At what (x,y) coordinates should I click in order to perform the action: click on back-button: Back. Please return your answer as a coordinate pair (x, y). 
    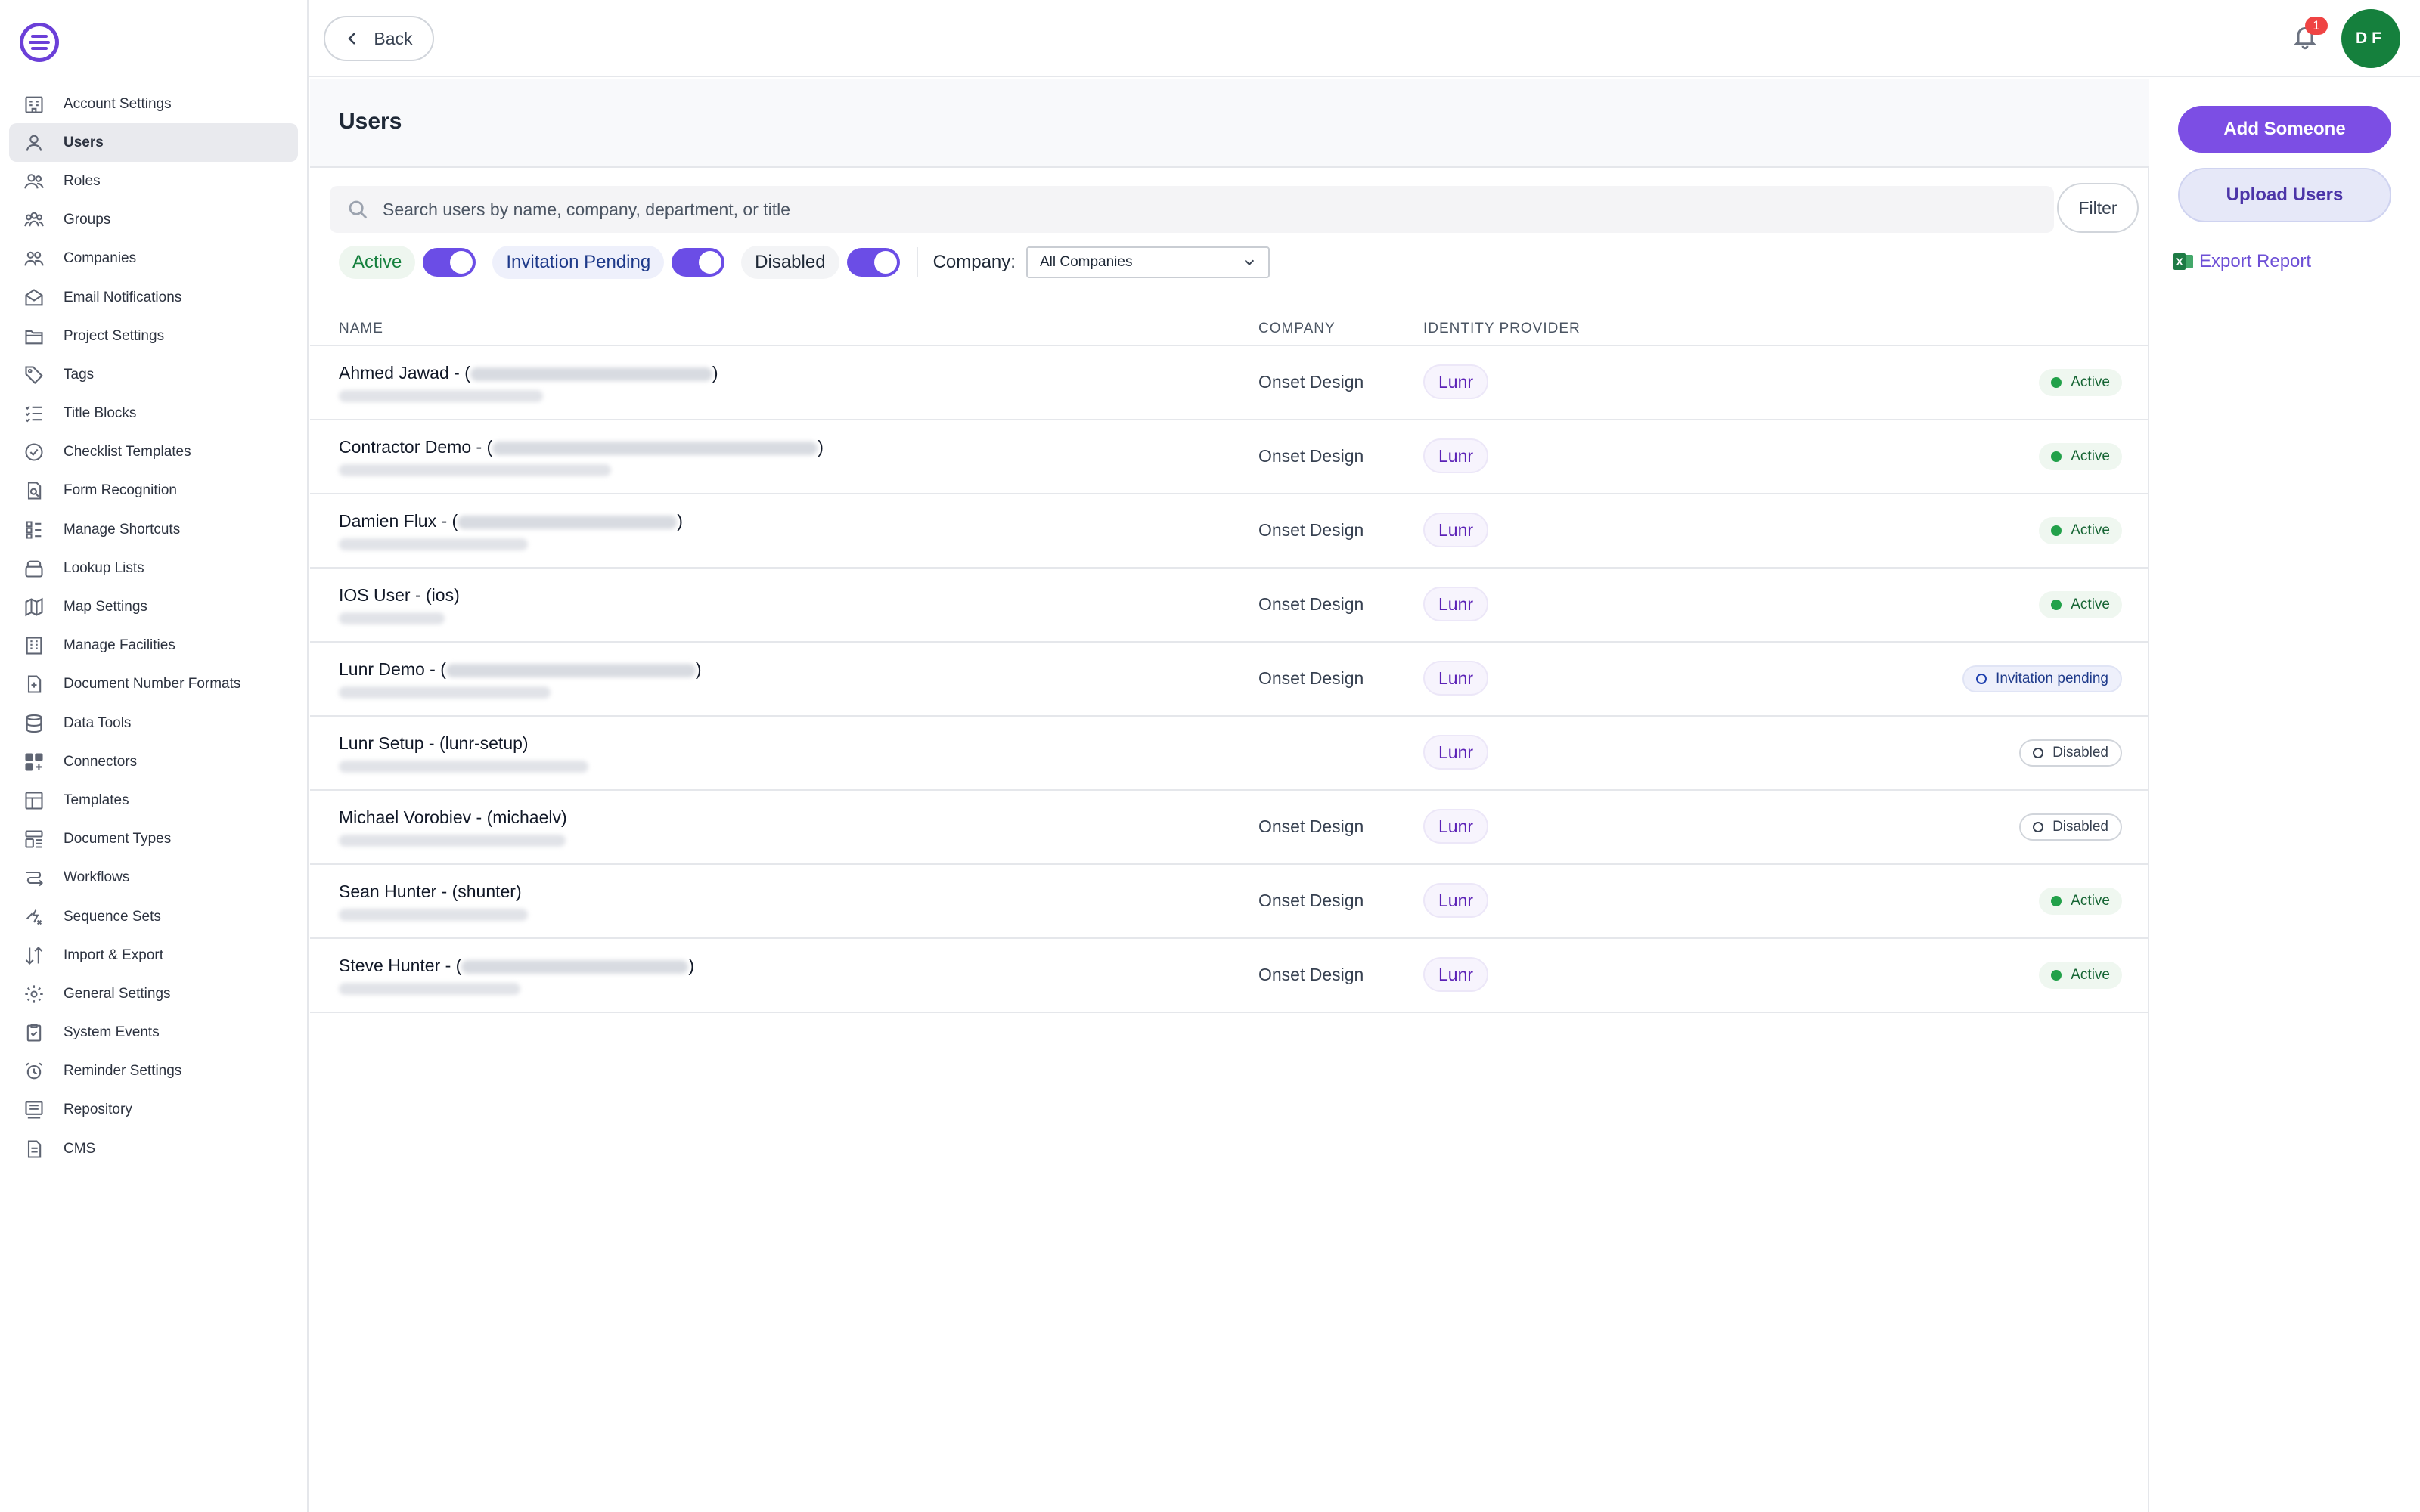
    Looking at the image, I should click on (379, 38).